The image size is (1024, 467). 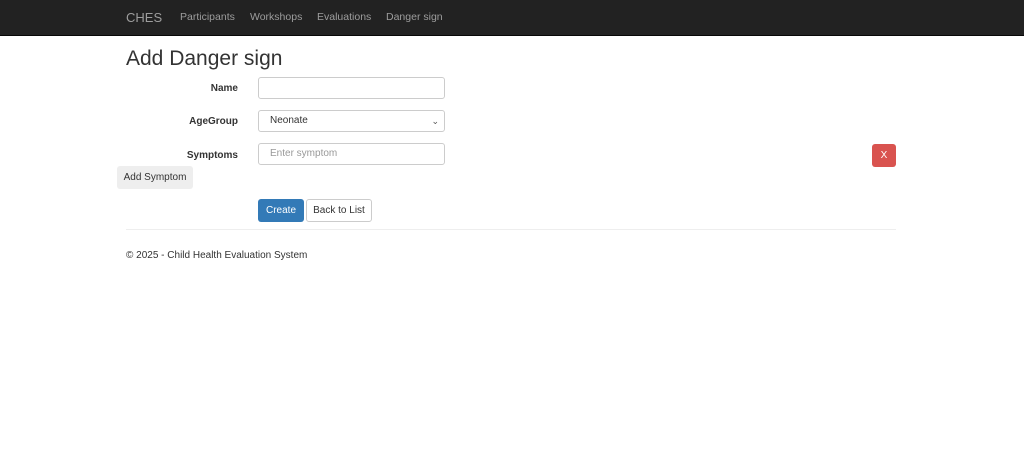 I want to click on back-to-list-button: Back to List, so click(x=339, y=210).